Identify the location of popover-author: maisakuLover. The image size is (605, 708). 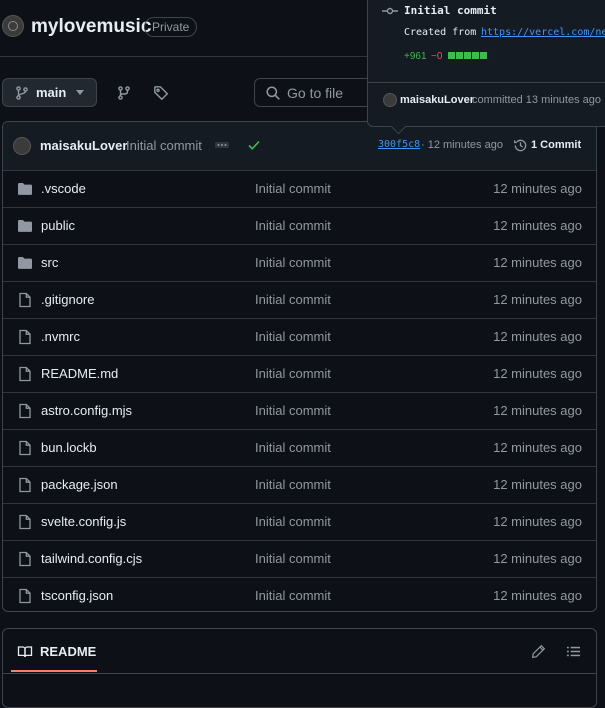
(437, 100).